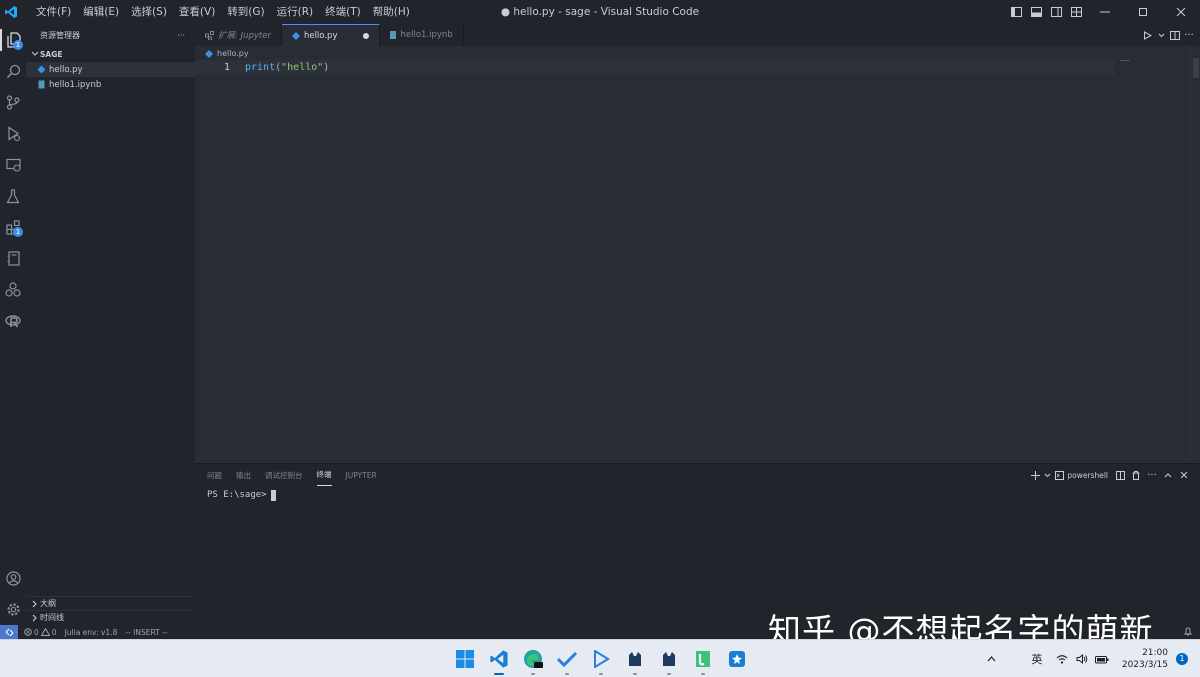 The image size is (1200, 677). I want to click on bell-icon, so click(1188, 632).